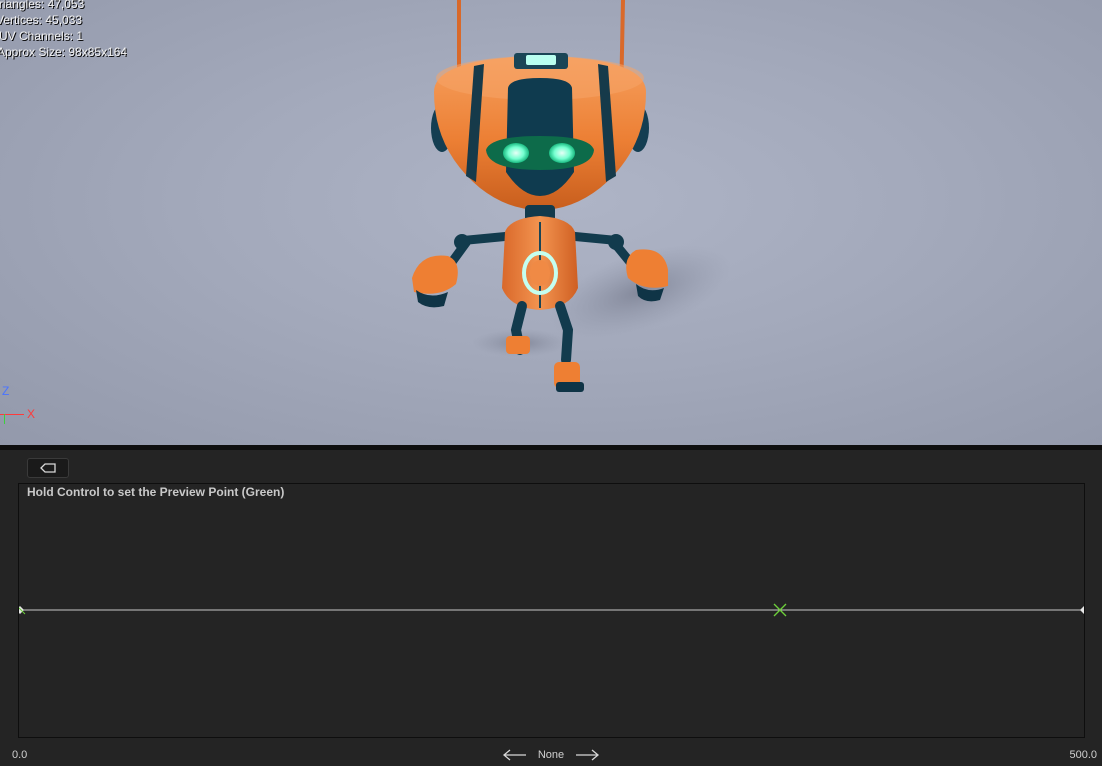 The width and height of the screenshot is (1102, 766). What do you see at coordinates (41, 20) in the screenshot?
I see `stat-vertices: Vertices: 45,033` at bounding box center [41, 20].